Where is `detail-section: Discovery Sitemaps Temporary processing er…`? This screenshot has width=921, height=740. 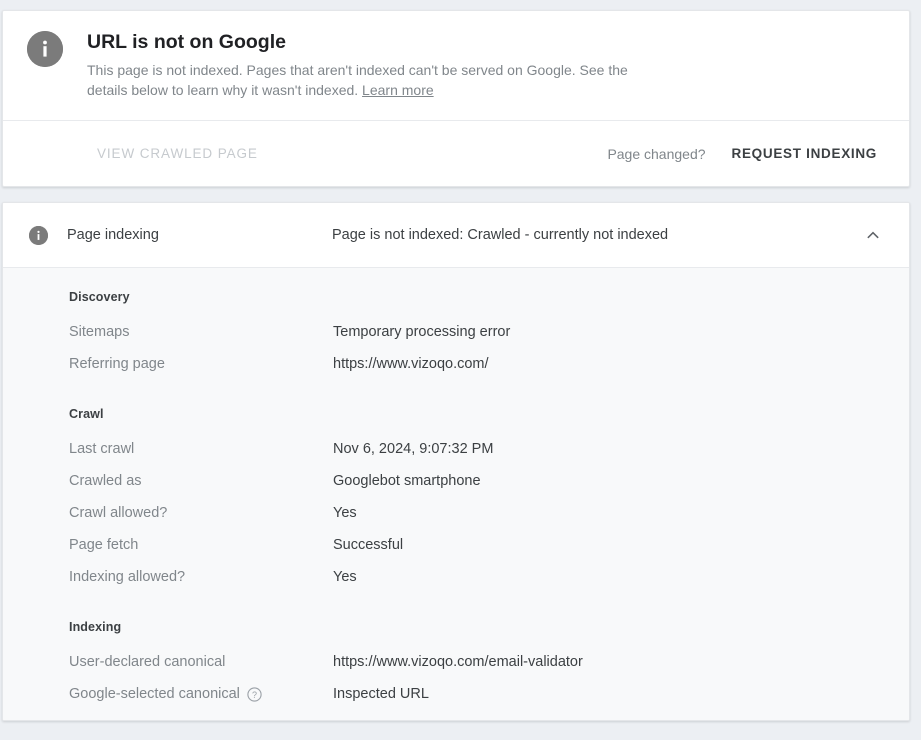 detail-section: Discovery Sitemaps Temporary processing er… is located at coordinates (477, 335).